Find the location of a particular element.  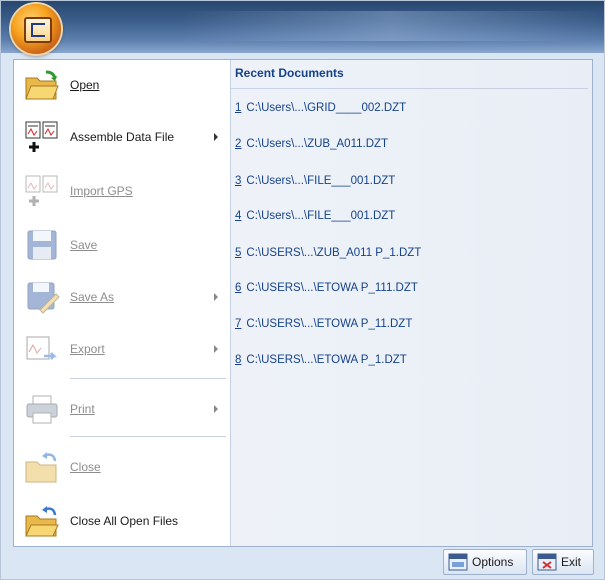

save-as-icon is located at coordinates (43, 298).